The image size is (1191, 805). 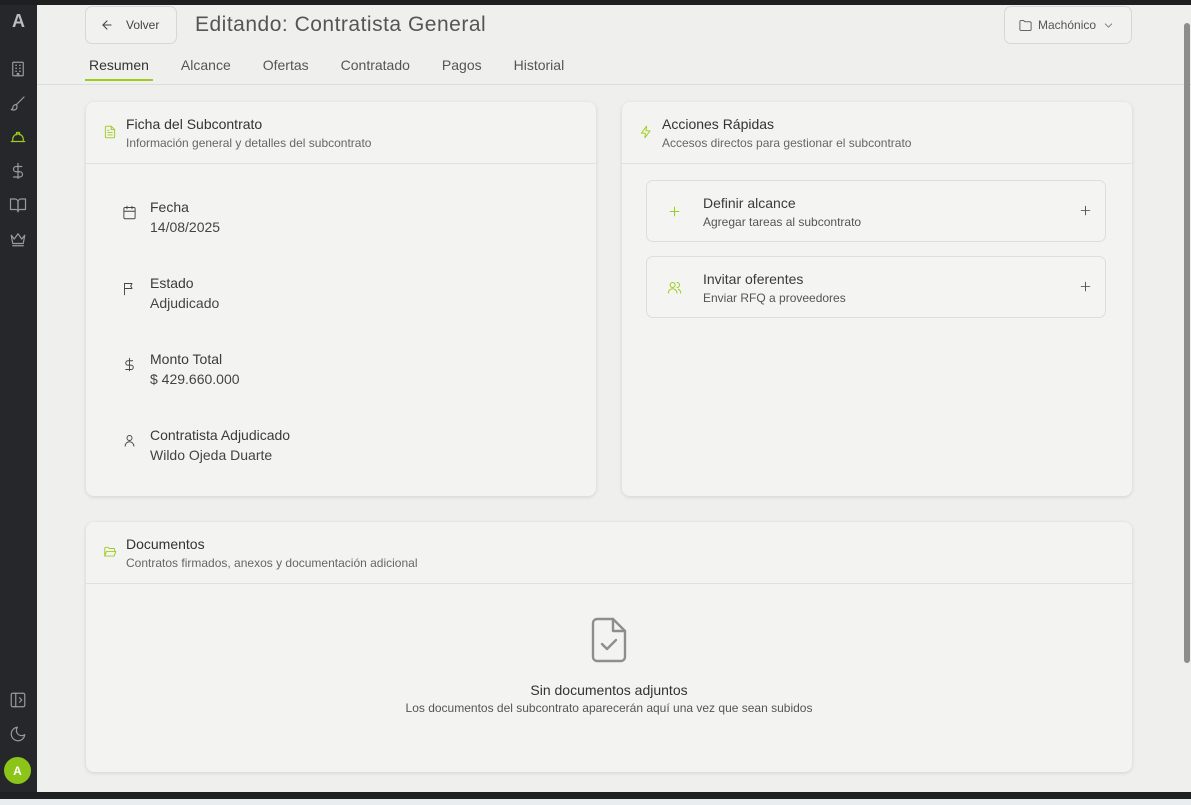 What do you see at coordinates (18, 205) in the screenshot?
I see `book-icon` at bounding box center [18, 205].